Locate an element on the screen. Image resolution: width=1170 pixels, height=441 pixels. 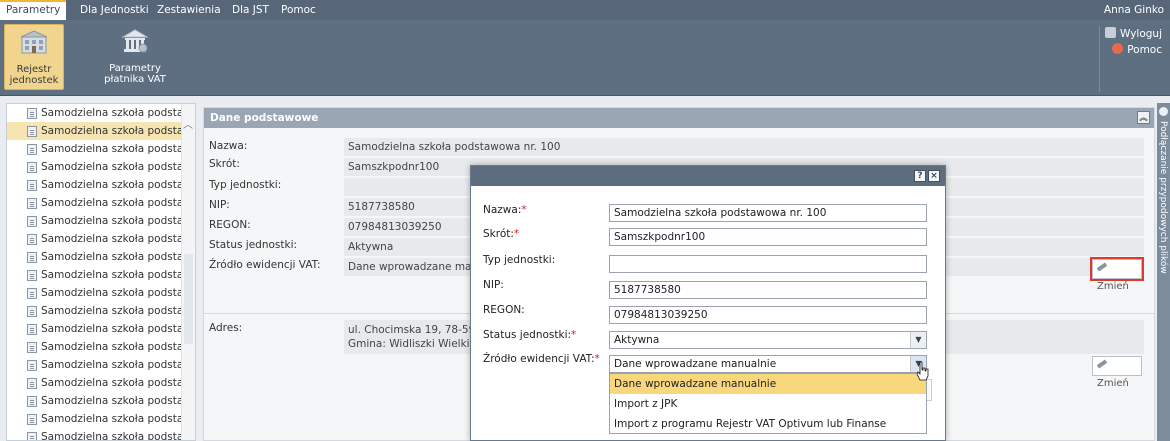
parametry-platnika-vat-button: Parametry płatnika VAT is located at coordinates (135, 57).